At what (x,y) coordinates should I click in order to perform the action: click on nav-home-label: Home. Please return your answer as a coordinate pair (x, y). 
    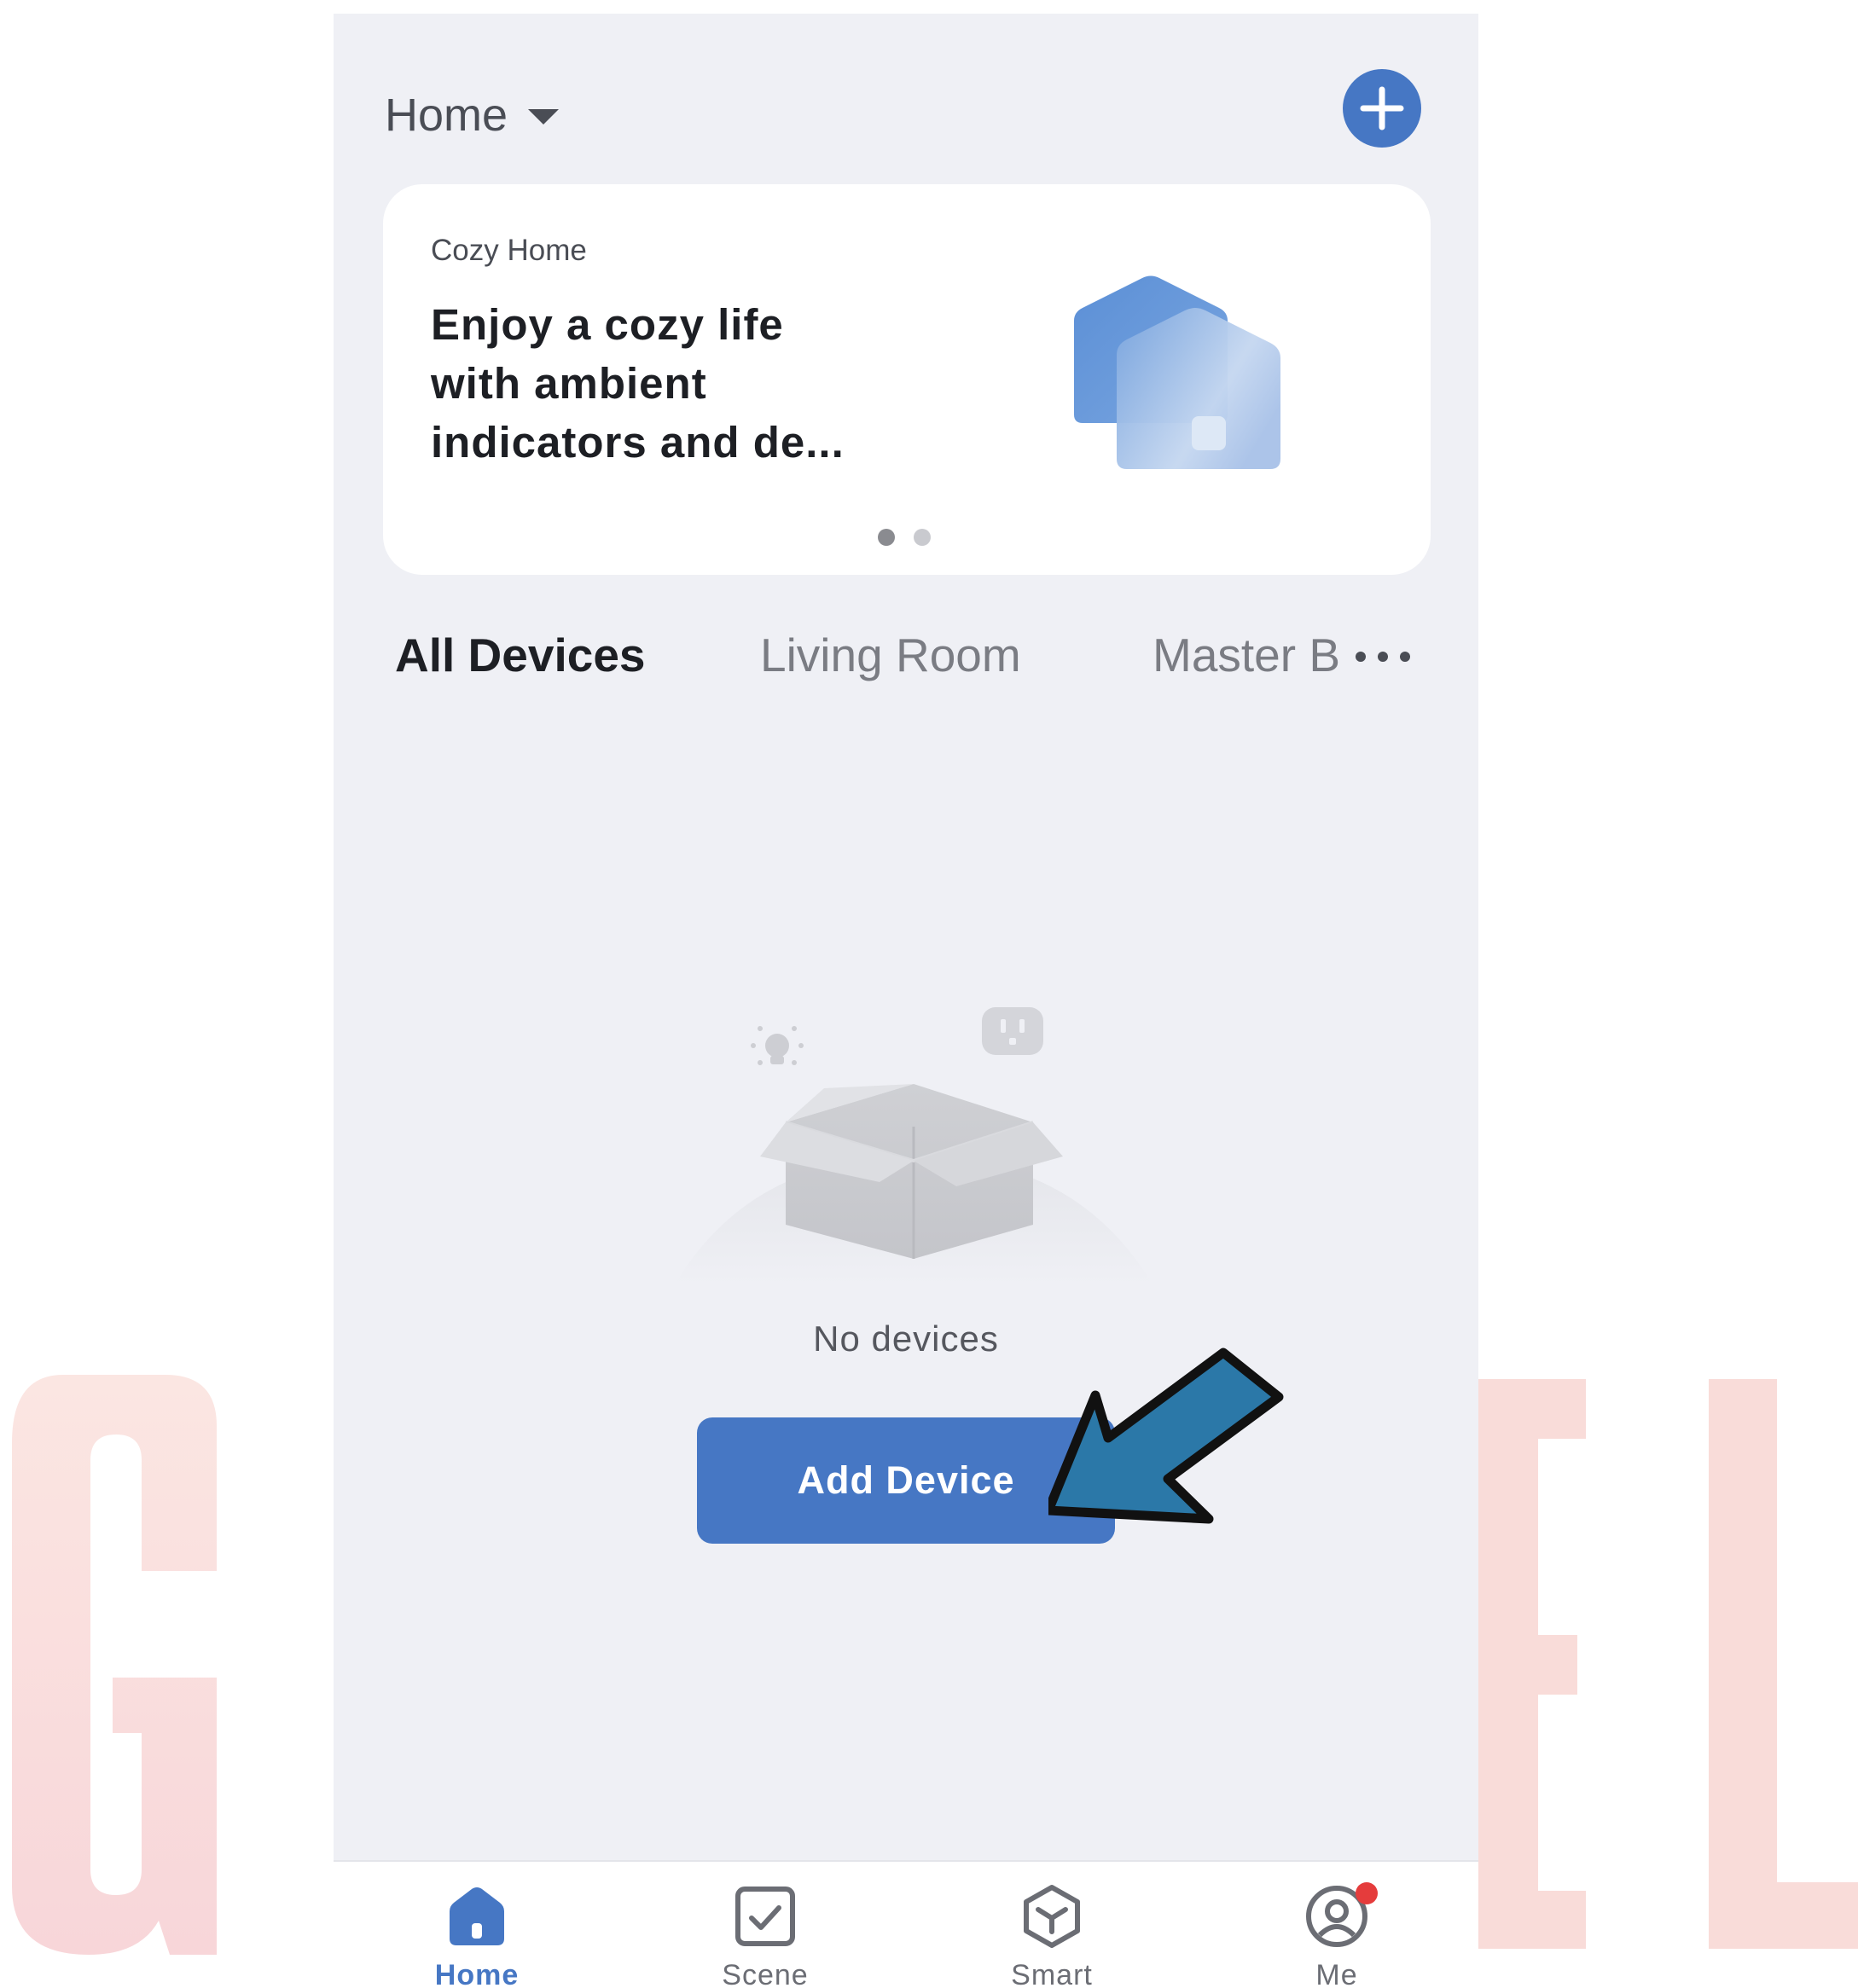
    Looking at the image, I should click on (477, 1973).